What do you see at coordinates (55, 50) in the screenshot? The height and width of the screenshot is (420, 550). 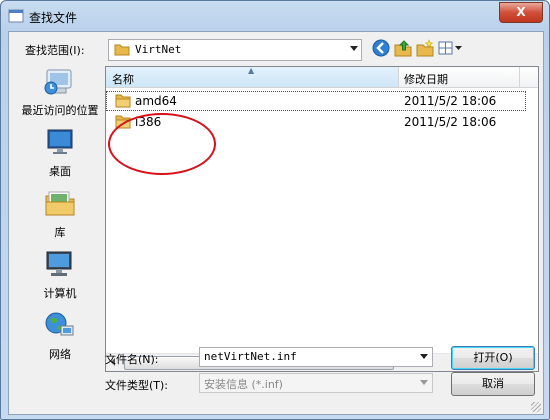 I see `look-in-label: 查找范围(I):` at bounding box center [55, 50].